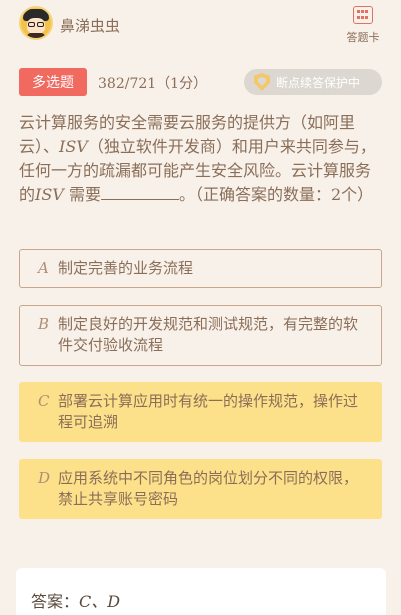 The height and width of the screenshot is (615, 401). I want to click on option-a: A 制定完善的业务流程, so click(200, 268).